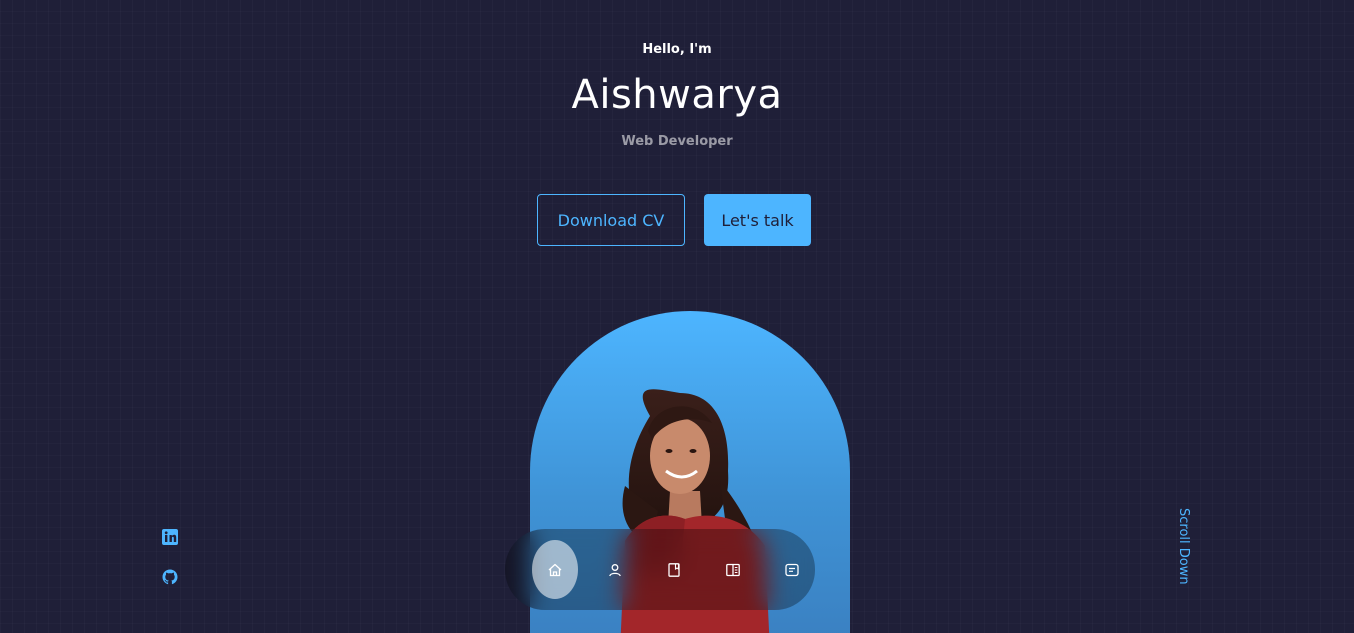 Image resolution: width=1354 pixels, height=633 pixels. I want to click on nav-home, so click(555, 569).